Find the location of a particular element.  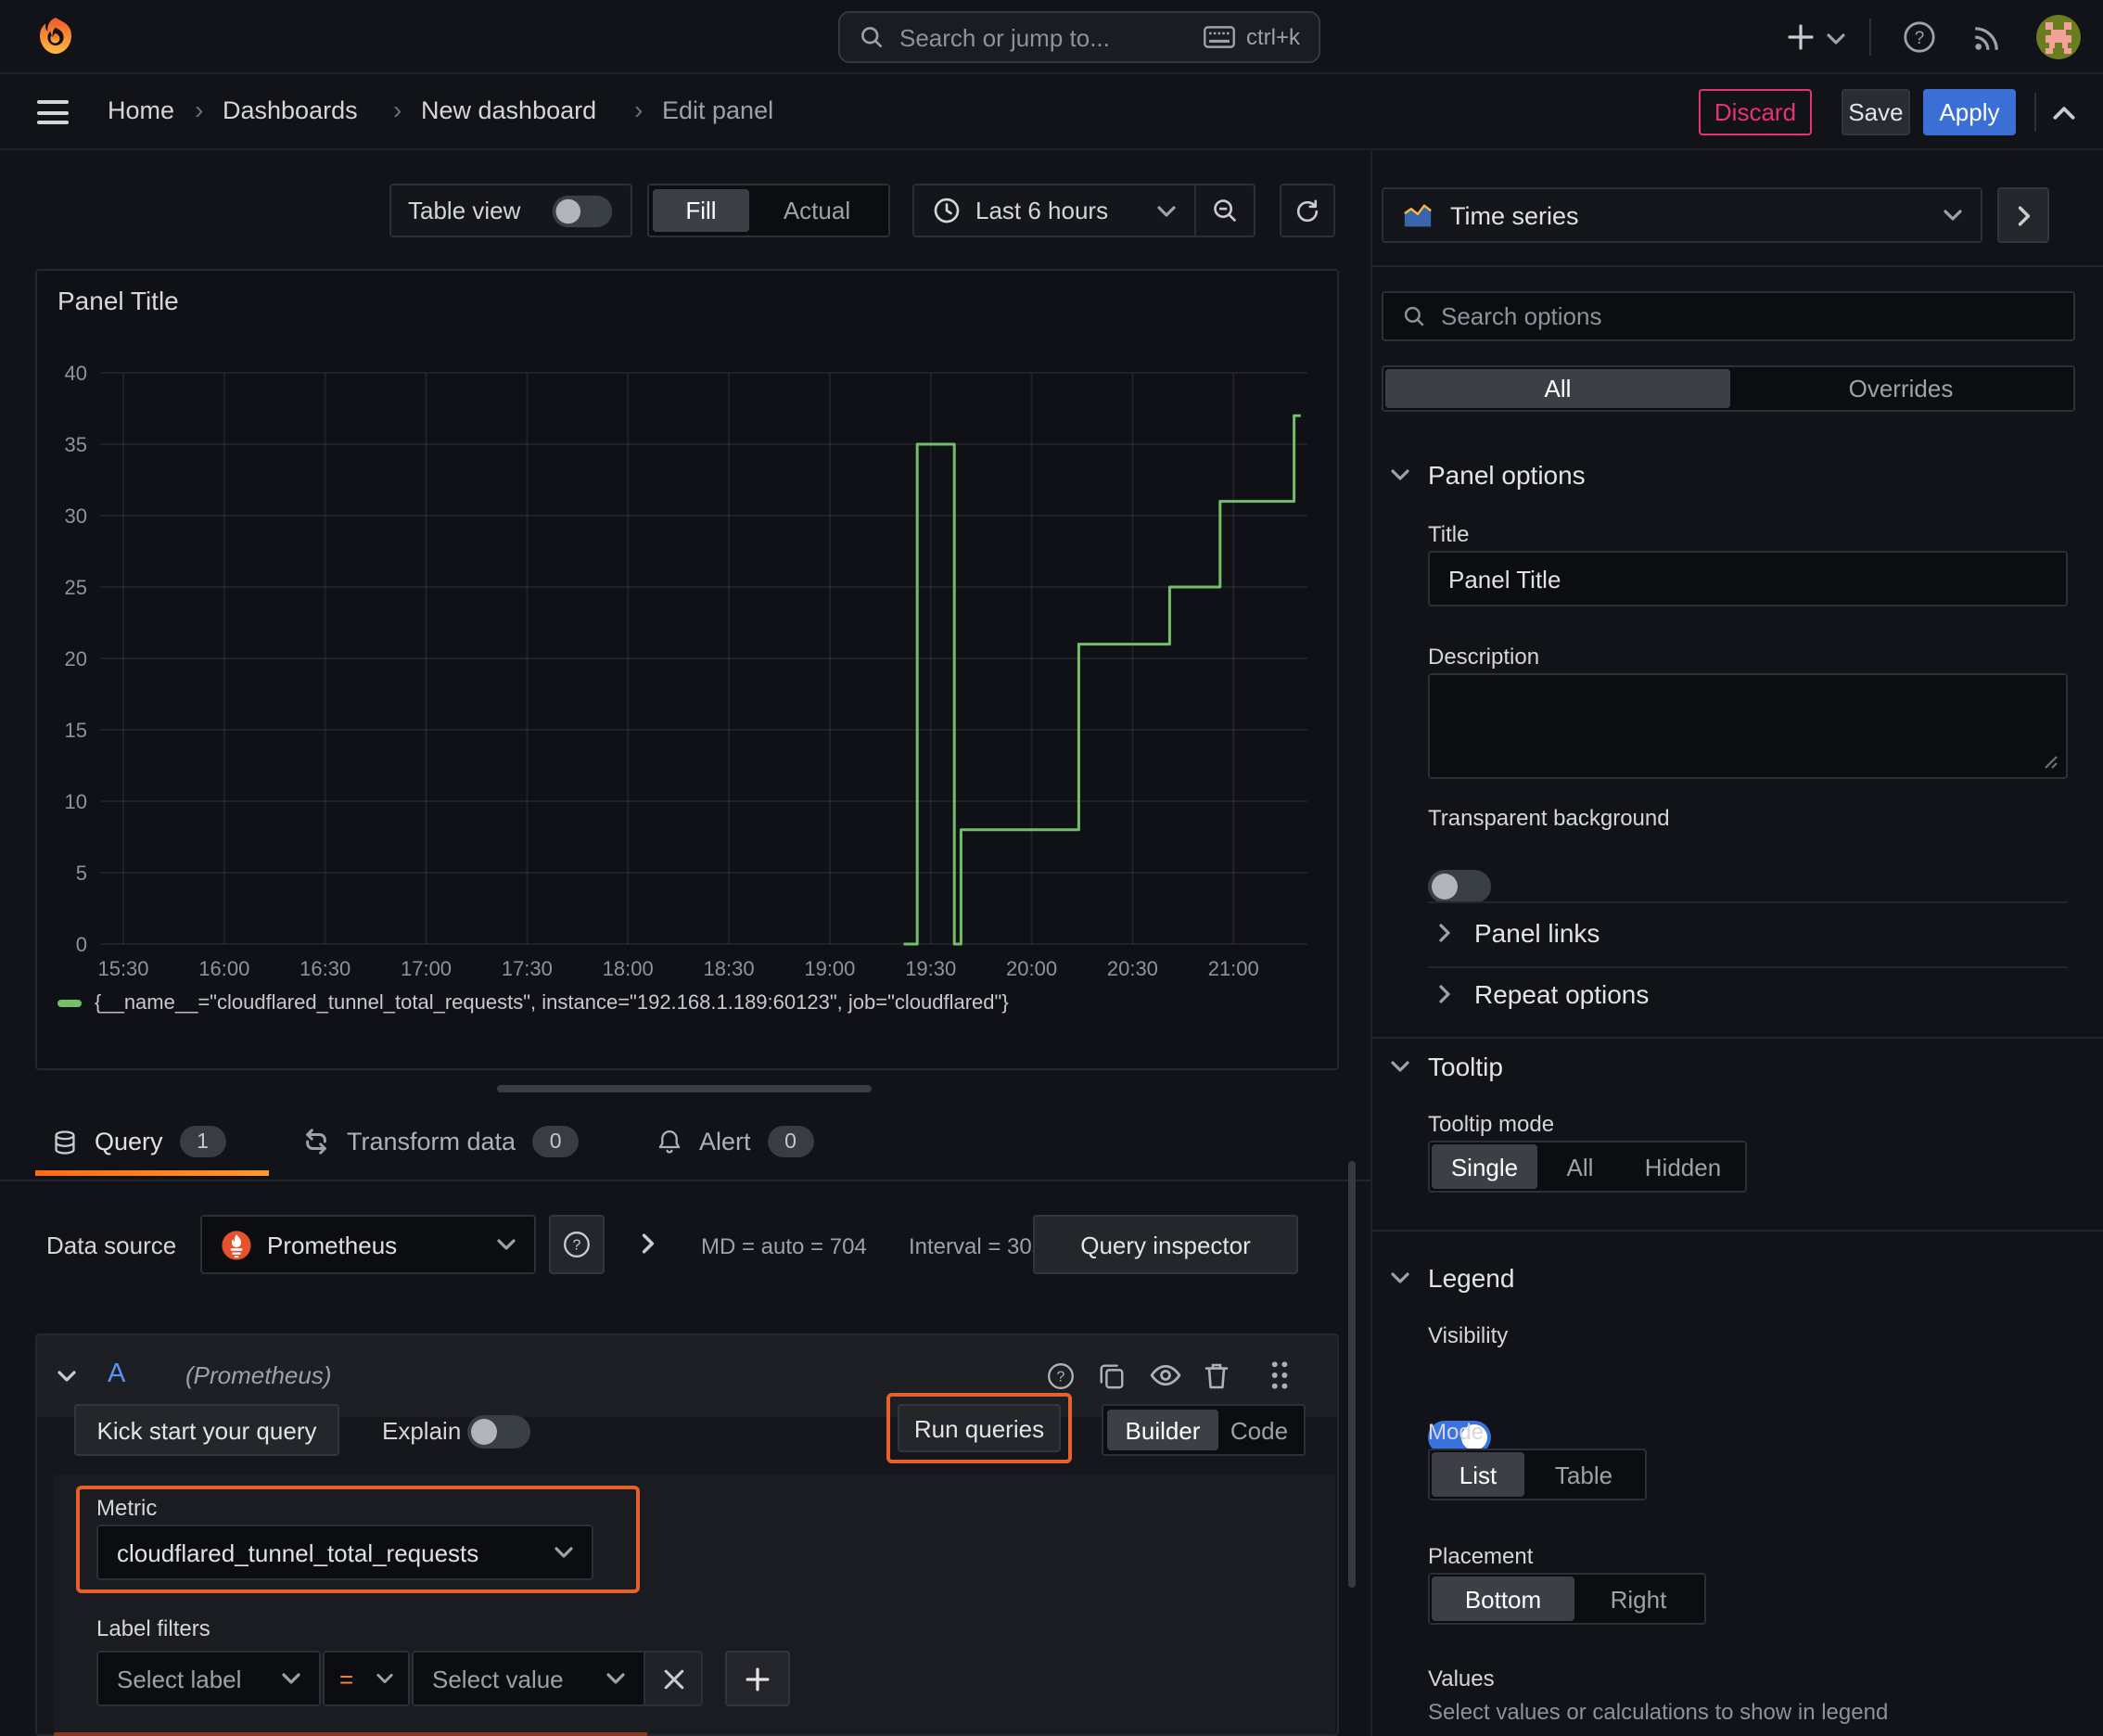

tab-alert-count: 0 is located at coordinates (790, 1141).